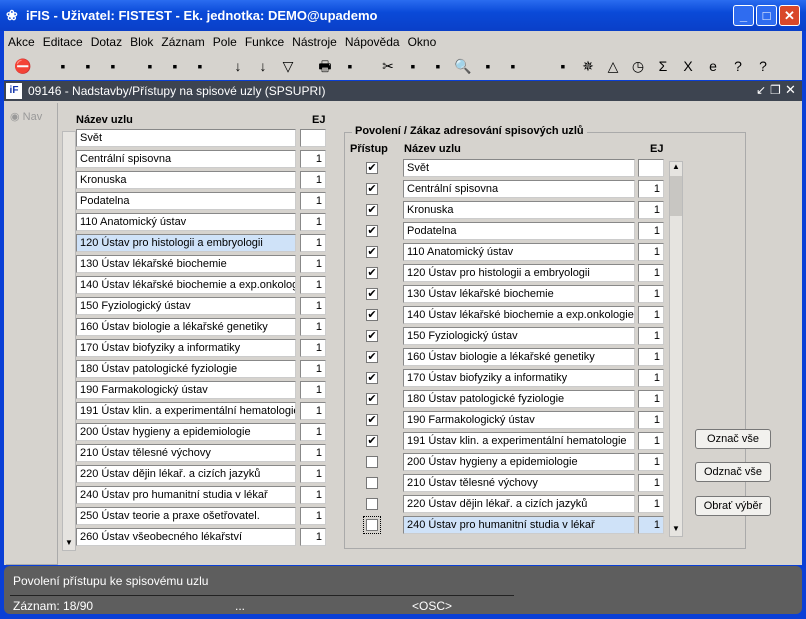 The height and width of the screenshot is (619, 806). I want to click on right-row-name: 190 Farmakologický ústav, so click(519, 420).